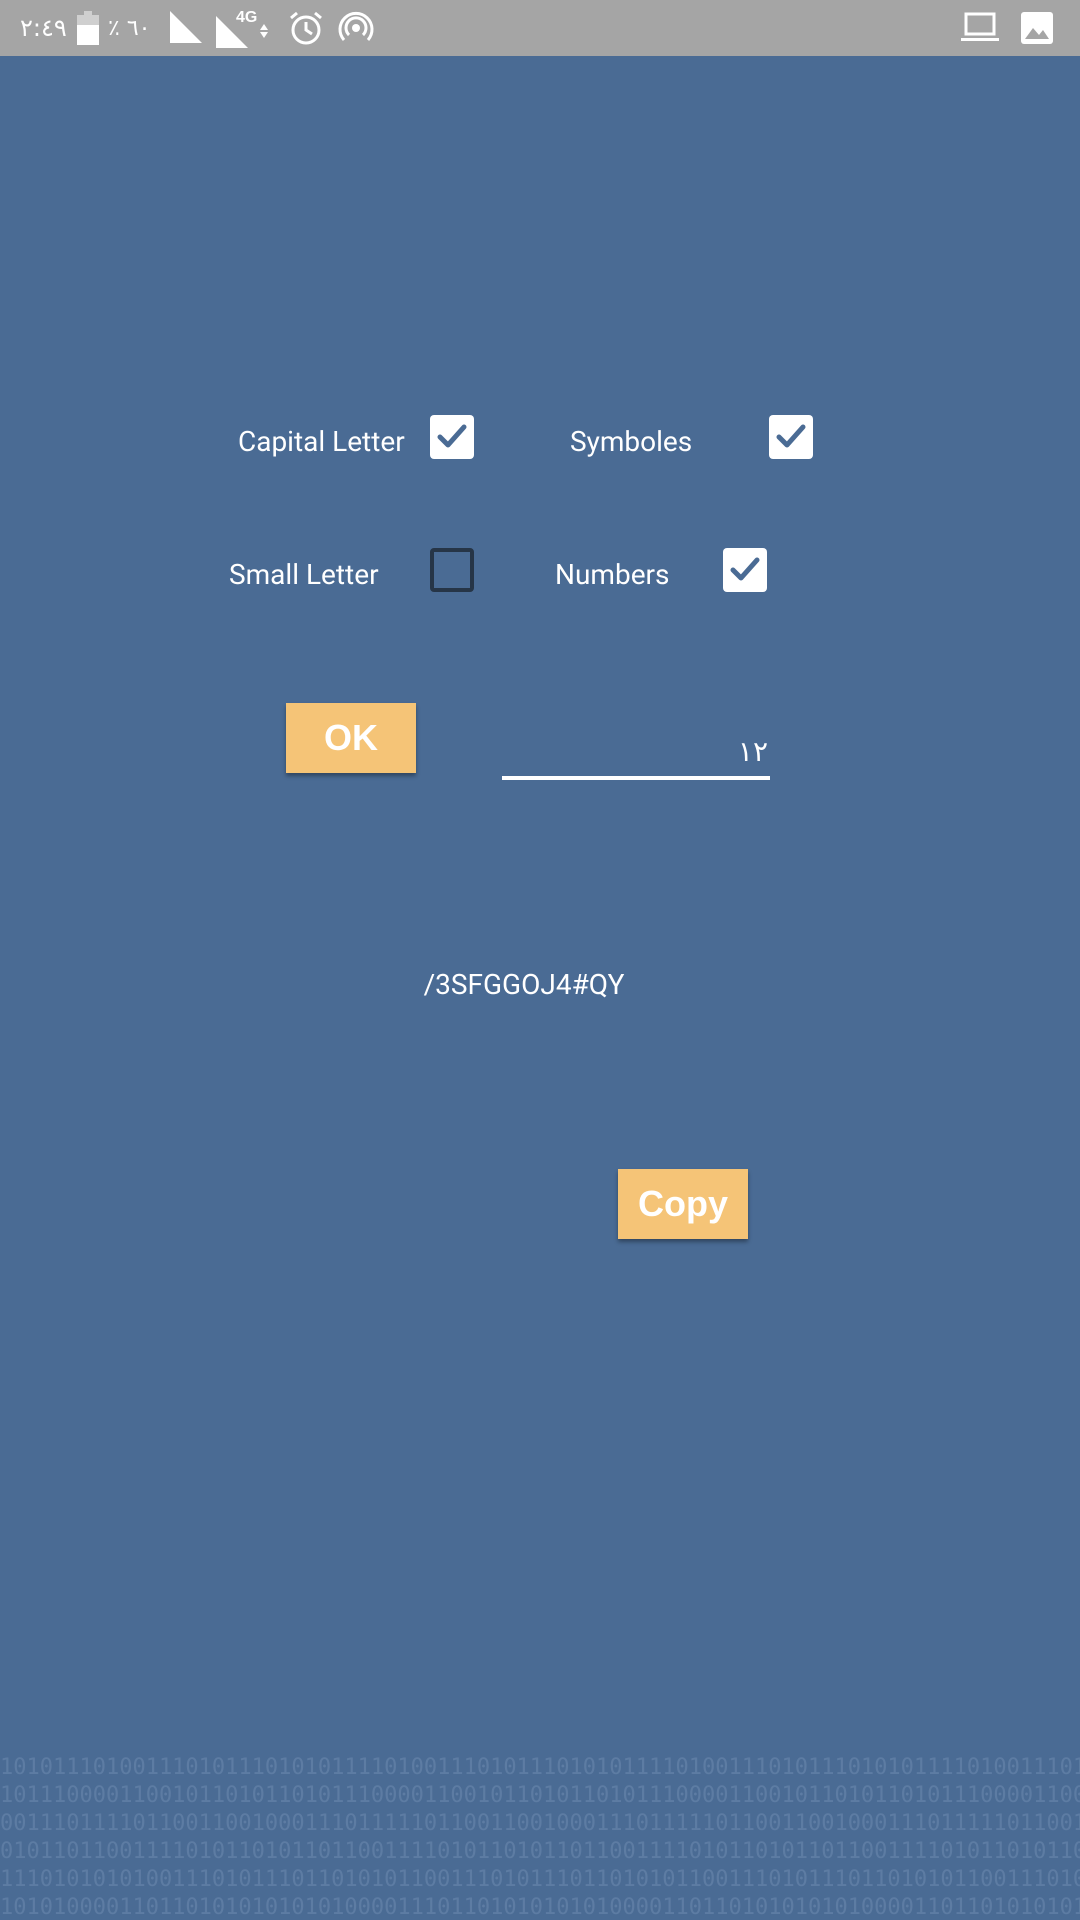 This screenshot has width=1080, height=1920. I want to click on battery-percent: ٪ ٦٠, so click(129, 28).